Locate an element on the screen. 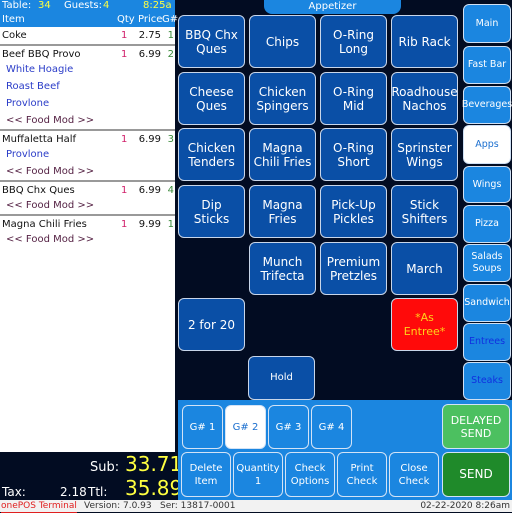  action-button: Quantity 1 is located at coordinates (258, 474).